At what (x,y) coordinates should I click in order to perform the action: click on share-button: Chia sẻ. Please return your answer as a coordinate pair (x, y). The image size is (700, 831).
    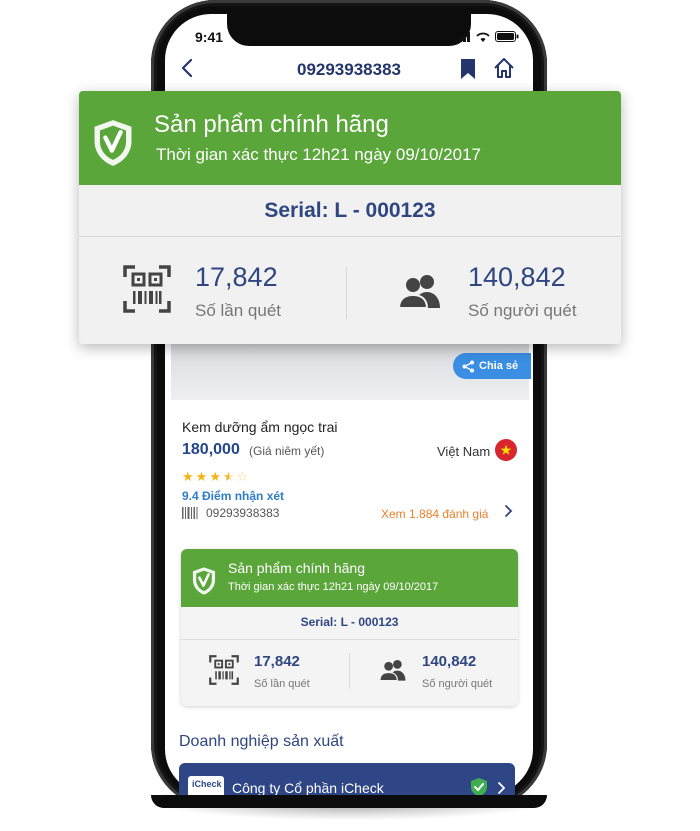
    Looking at the image, I should click on (492, 366).